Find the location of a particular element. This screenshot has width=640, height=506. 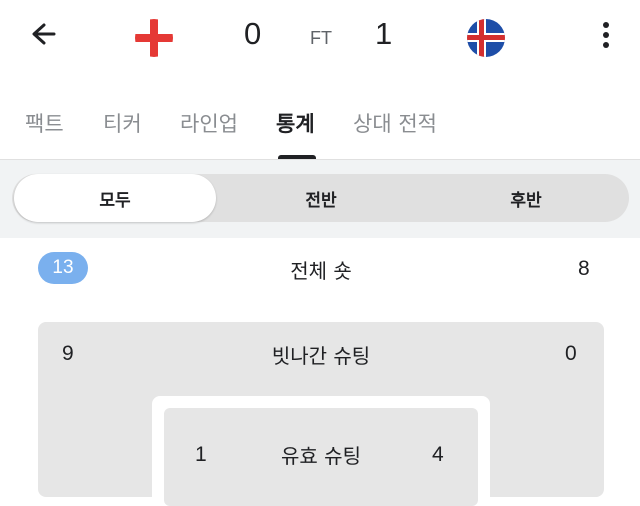

period-segmented-control: 모두 전반 후반 is located at coordinates (320, 198).